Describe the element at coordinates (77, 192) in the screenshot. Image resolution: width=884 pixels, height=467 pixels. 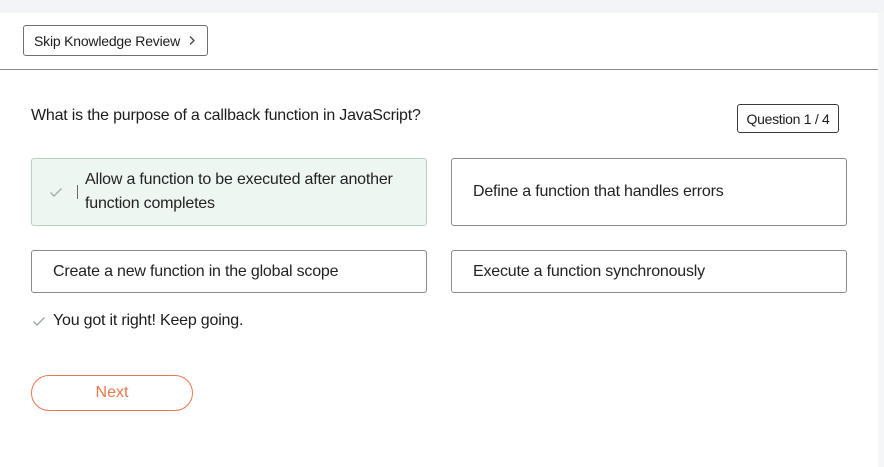
I see `text-cursor` at that location.